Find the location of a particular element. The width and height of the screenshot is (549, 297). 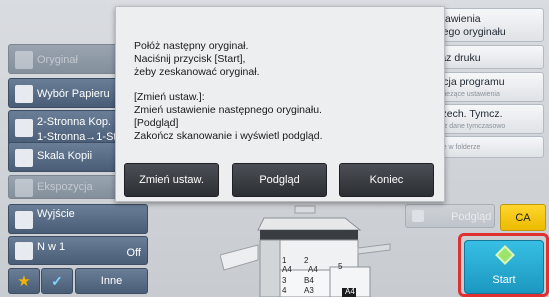

ca-button: CA is located at coordinates (523, 217).